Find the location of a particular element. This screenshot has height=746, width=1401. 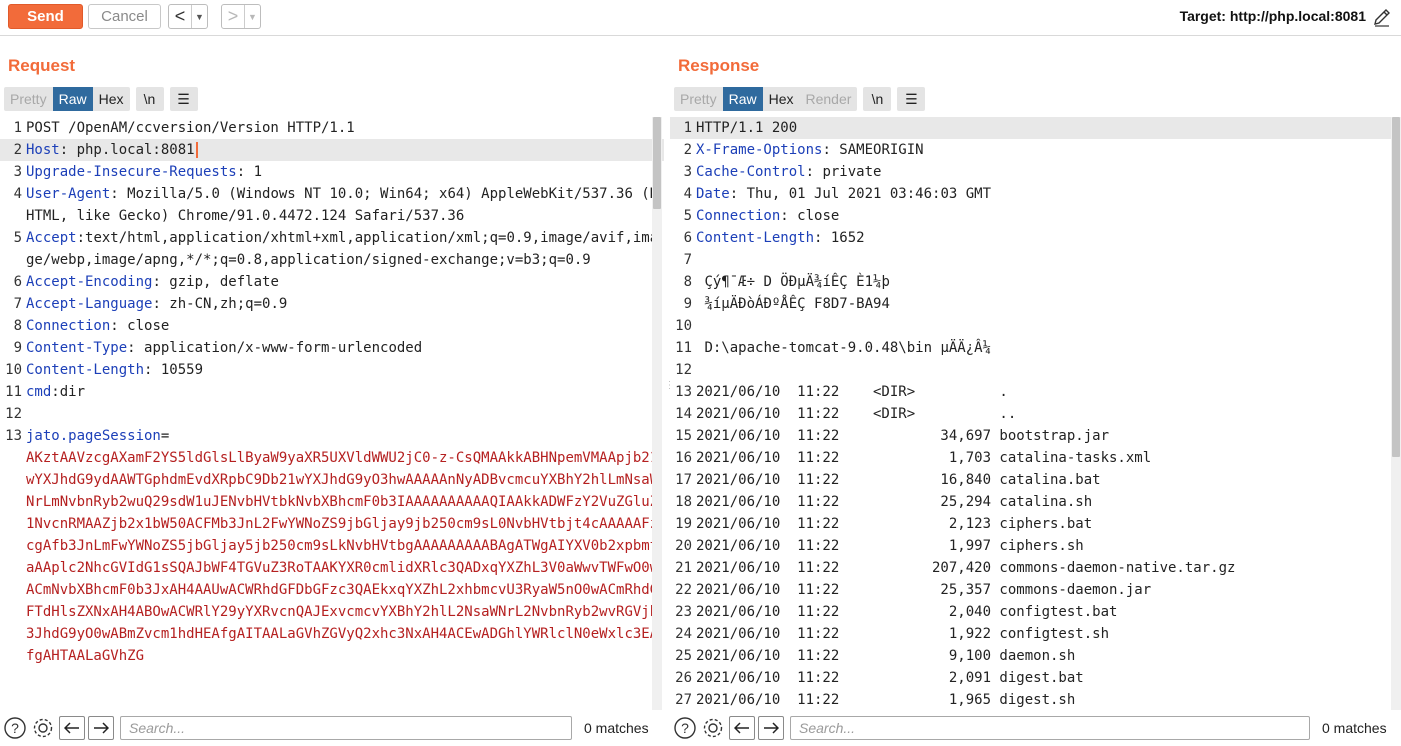

response-scroll-thumb is located at coordinates (1396, 287).